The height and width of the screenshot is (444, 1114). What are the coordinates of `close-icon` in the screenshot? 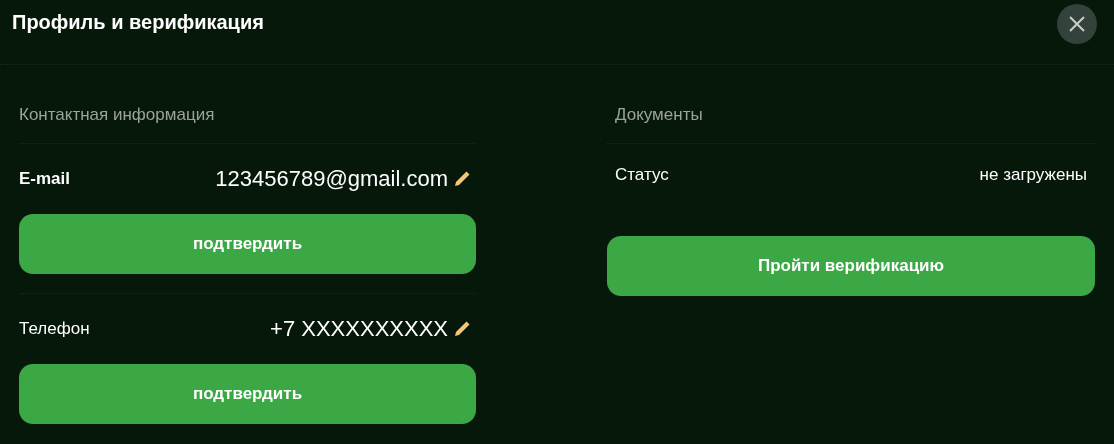 It's located at (1077, 24).